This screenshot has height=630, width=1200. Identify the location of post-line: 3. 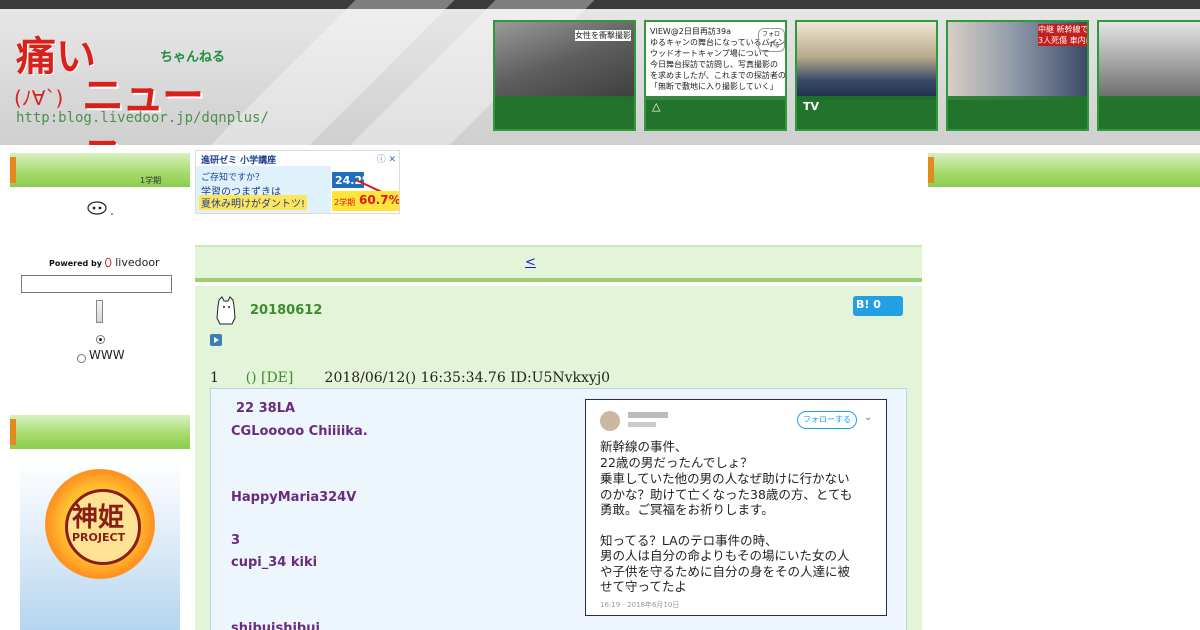
(236, 540).